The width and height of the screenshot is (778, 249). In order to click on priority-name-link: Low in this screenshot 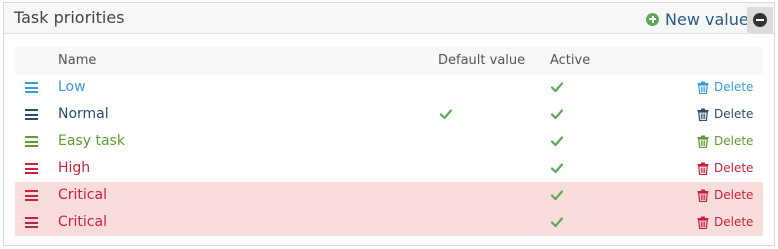, I will do `click(72, 87)`.